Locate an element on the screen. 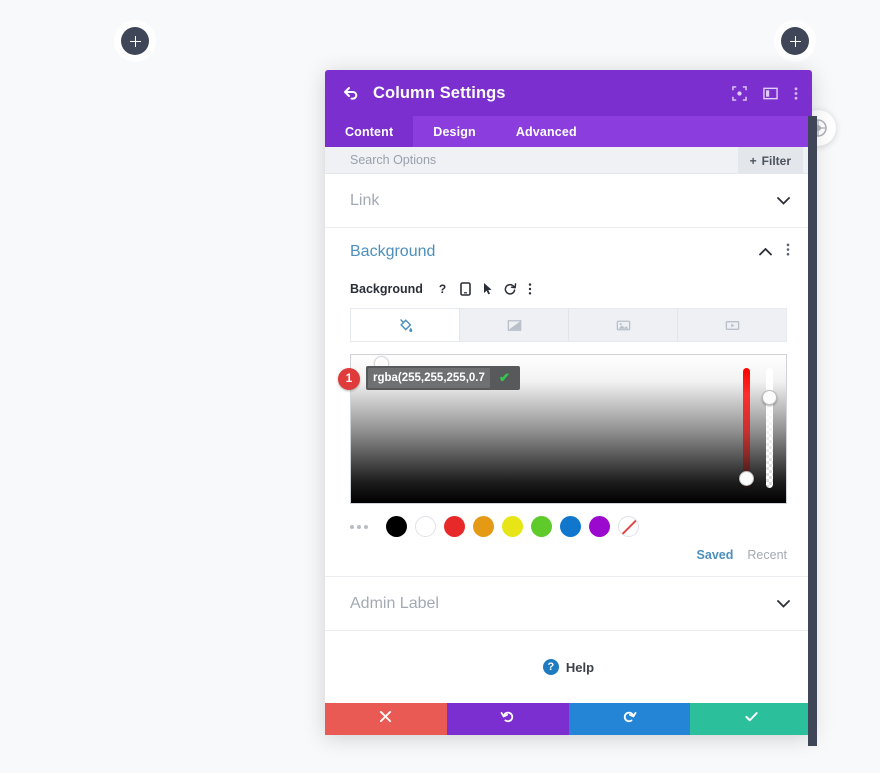 Image resolution: width=880 pixels, height=773 pixels. background-type-tabs is located at coordinates (568, 325).